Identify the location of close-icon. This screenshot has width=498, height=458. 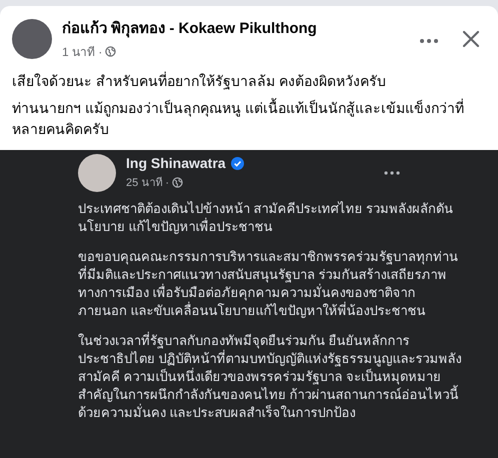
(471, 38).